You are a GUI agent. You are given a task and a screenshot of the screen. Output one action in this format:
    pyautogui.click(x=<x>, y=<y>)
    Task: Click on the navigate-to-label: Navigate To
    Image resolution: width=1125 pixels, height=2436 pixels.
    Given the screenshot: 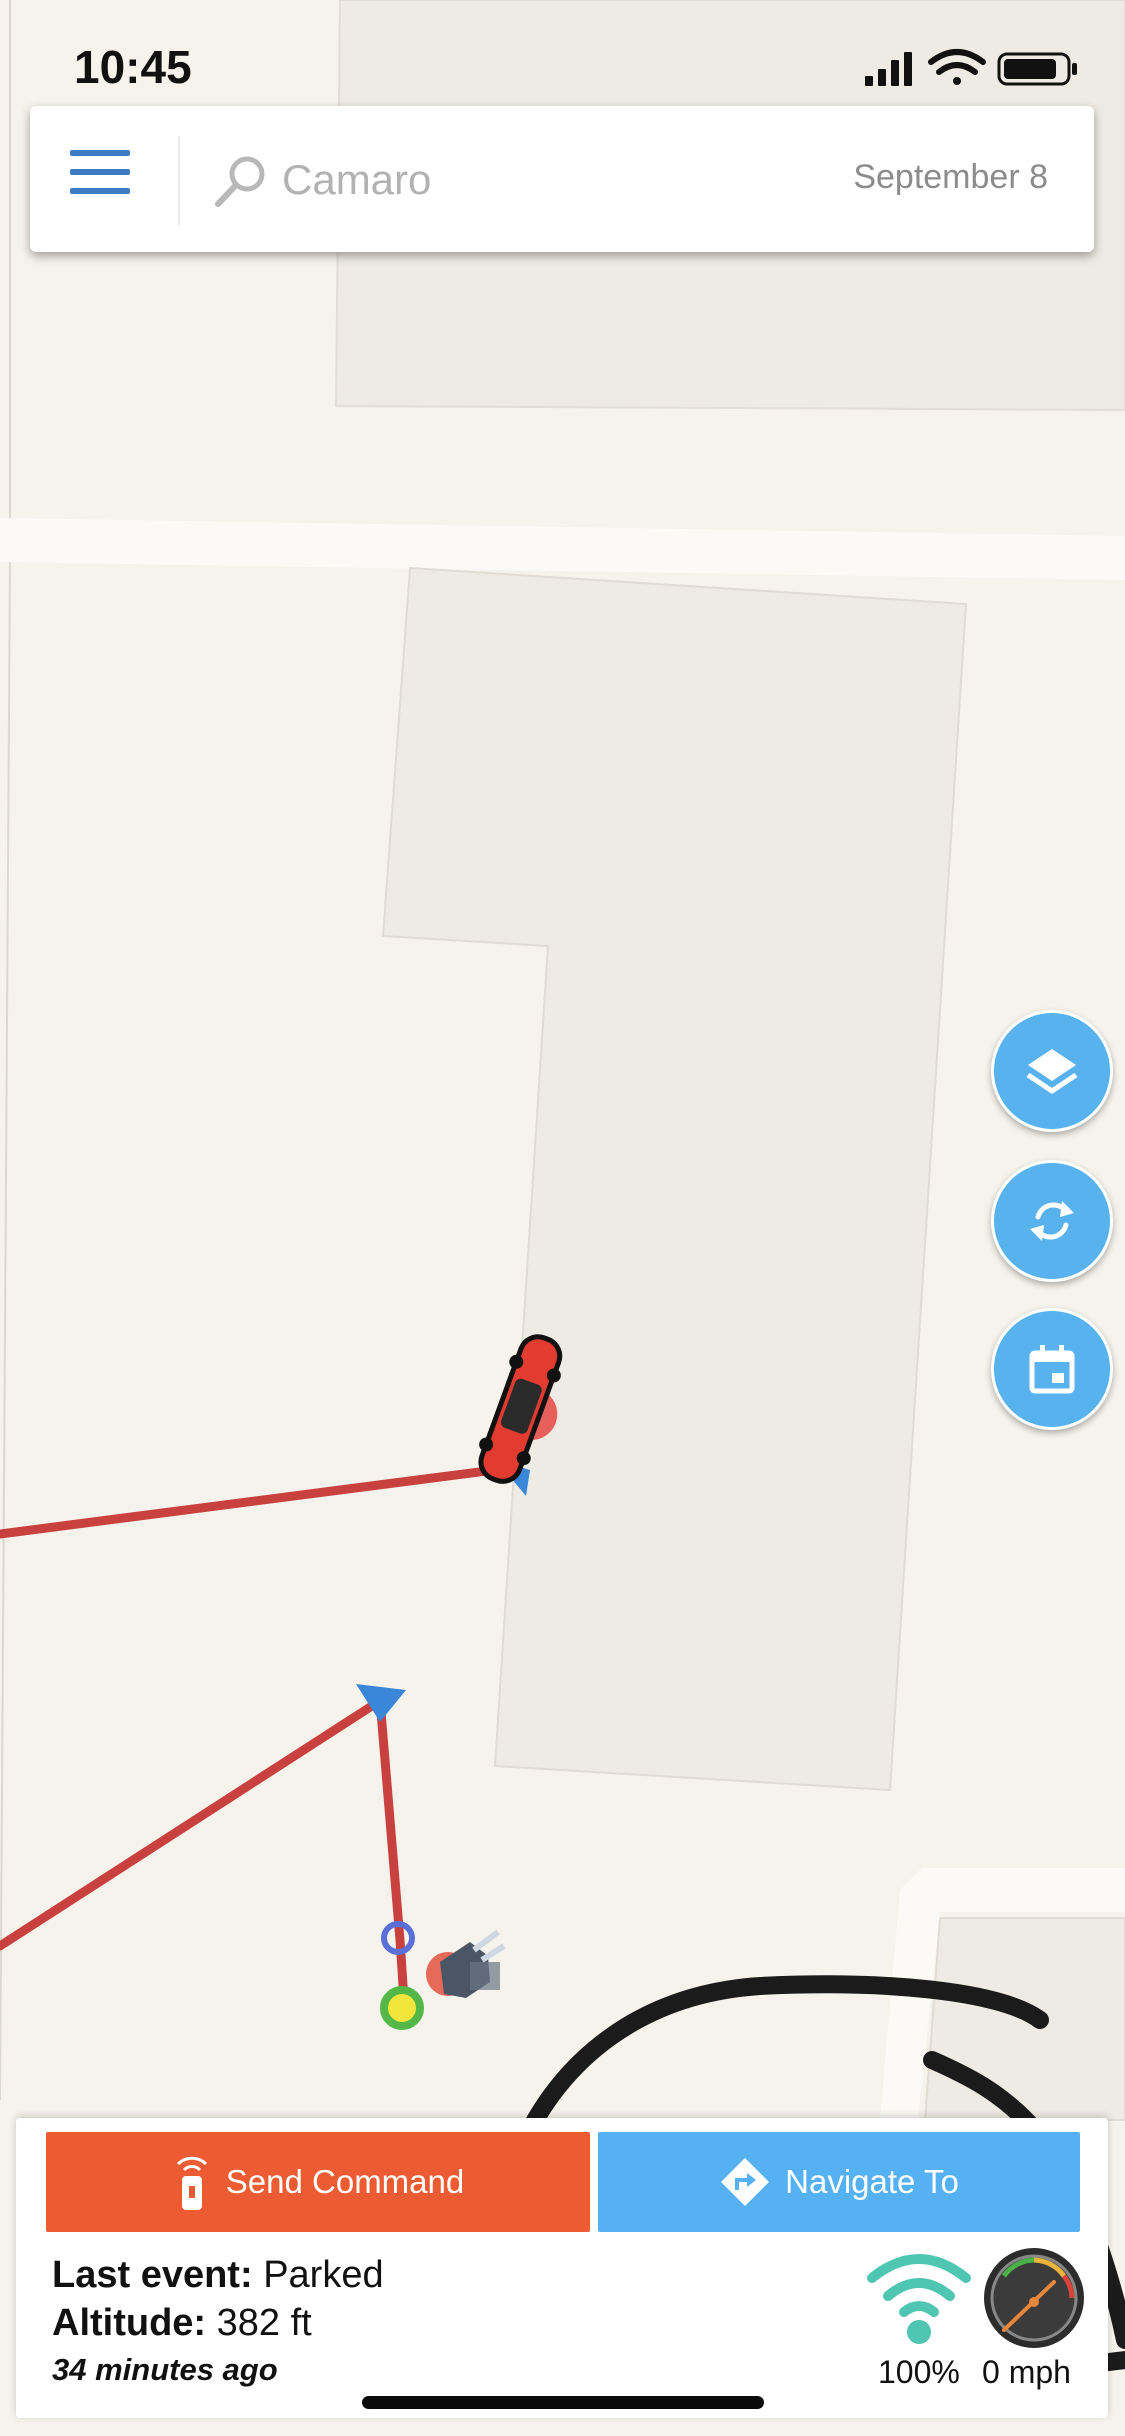 What is the action you would take?
    pyautogui.click(x=872, y=2181)
    